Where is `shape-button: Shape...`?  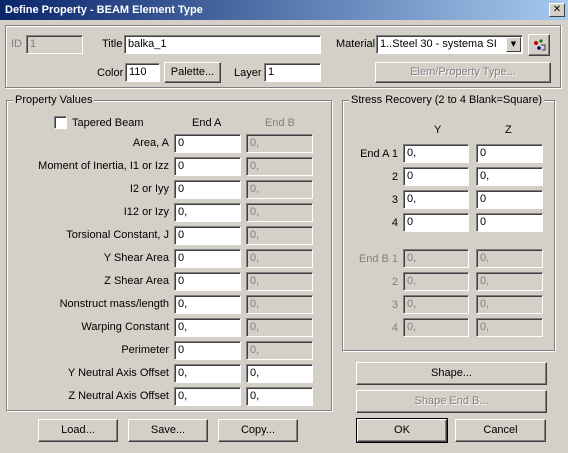 shape-button: Shape... is located at coordinates (451, 373).